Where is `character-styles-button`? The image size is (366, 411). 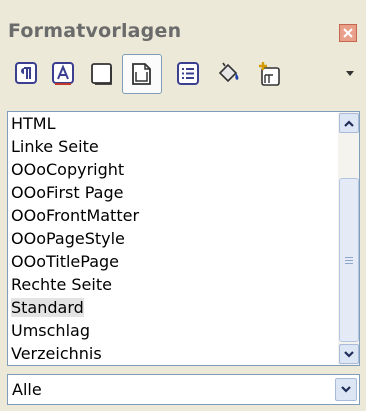
character-styles-button is located at coordinates (63, 74).